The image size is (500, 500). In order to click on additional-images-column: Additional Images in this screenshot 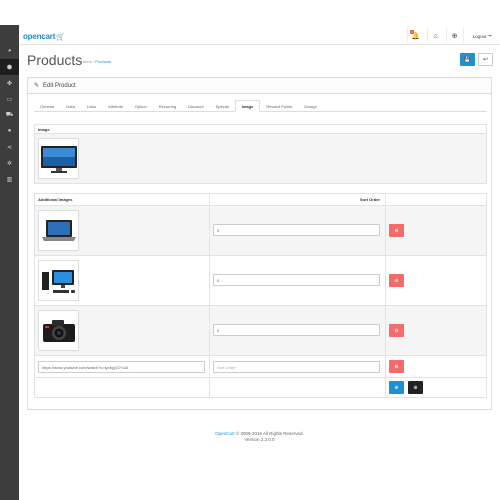, I will do `click(122, 199)`.